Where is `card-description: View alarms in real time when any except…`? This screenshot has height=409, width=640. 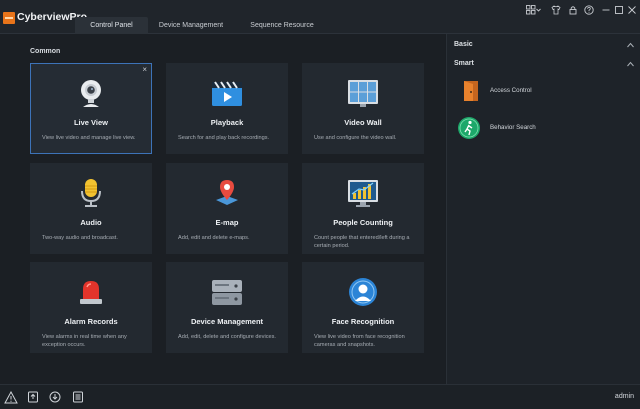 card-description: View alarms in real time when any except… is located at coordinates (84, 341).